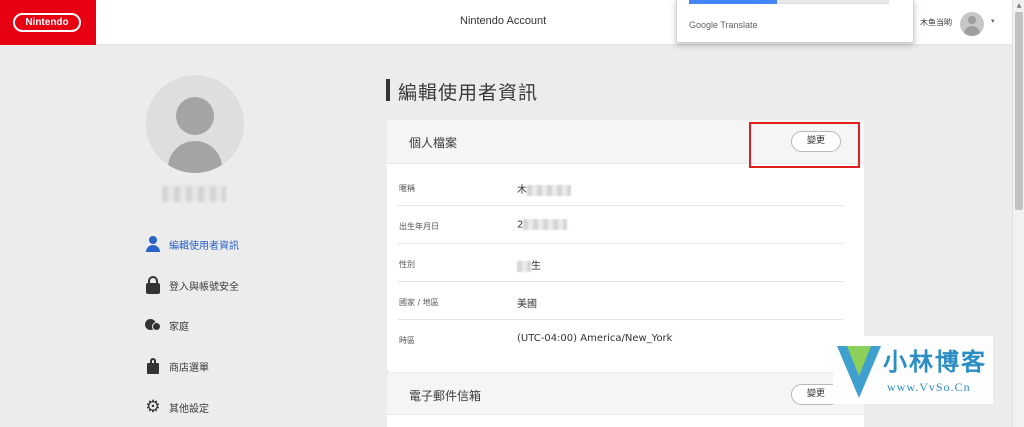 Image resolution: width=1024 pixels, height=427 pixels. Describe the element at coordinates (527, 304) in the screenshot. I see `row-value: 美國` at that location.